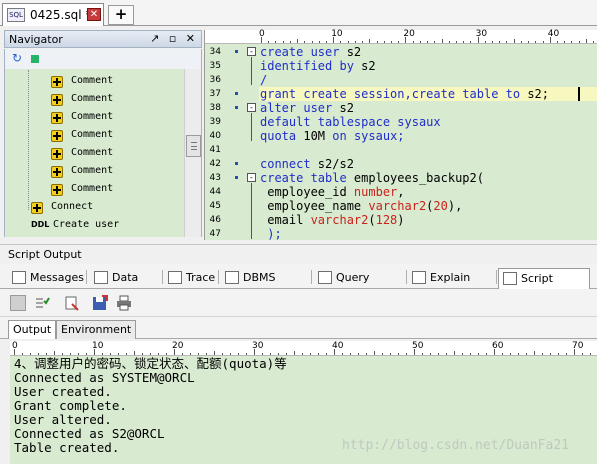 This screenshot has height=464, width=597. I want to click on code-token: s2, so click(354, 52).